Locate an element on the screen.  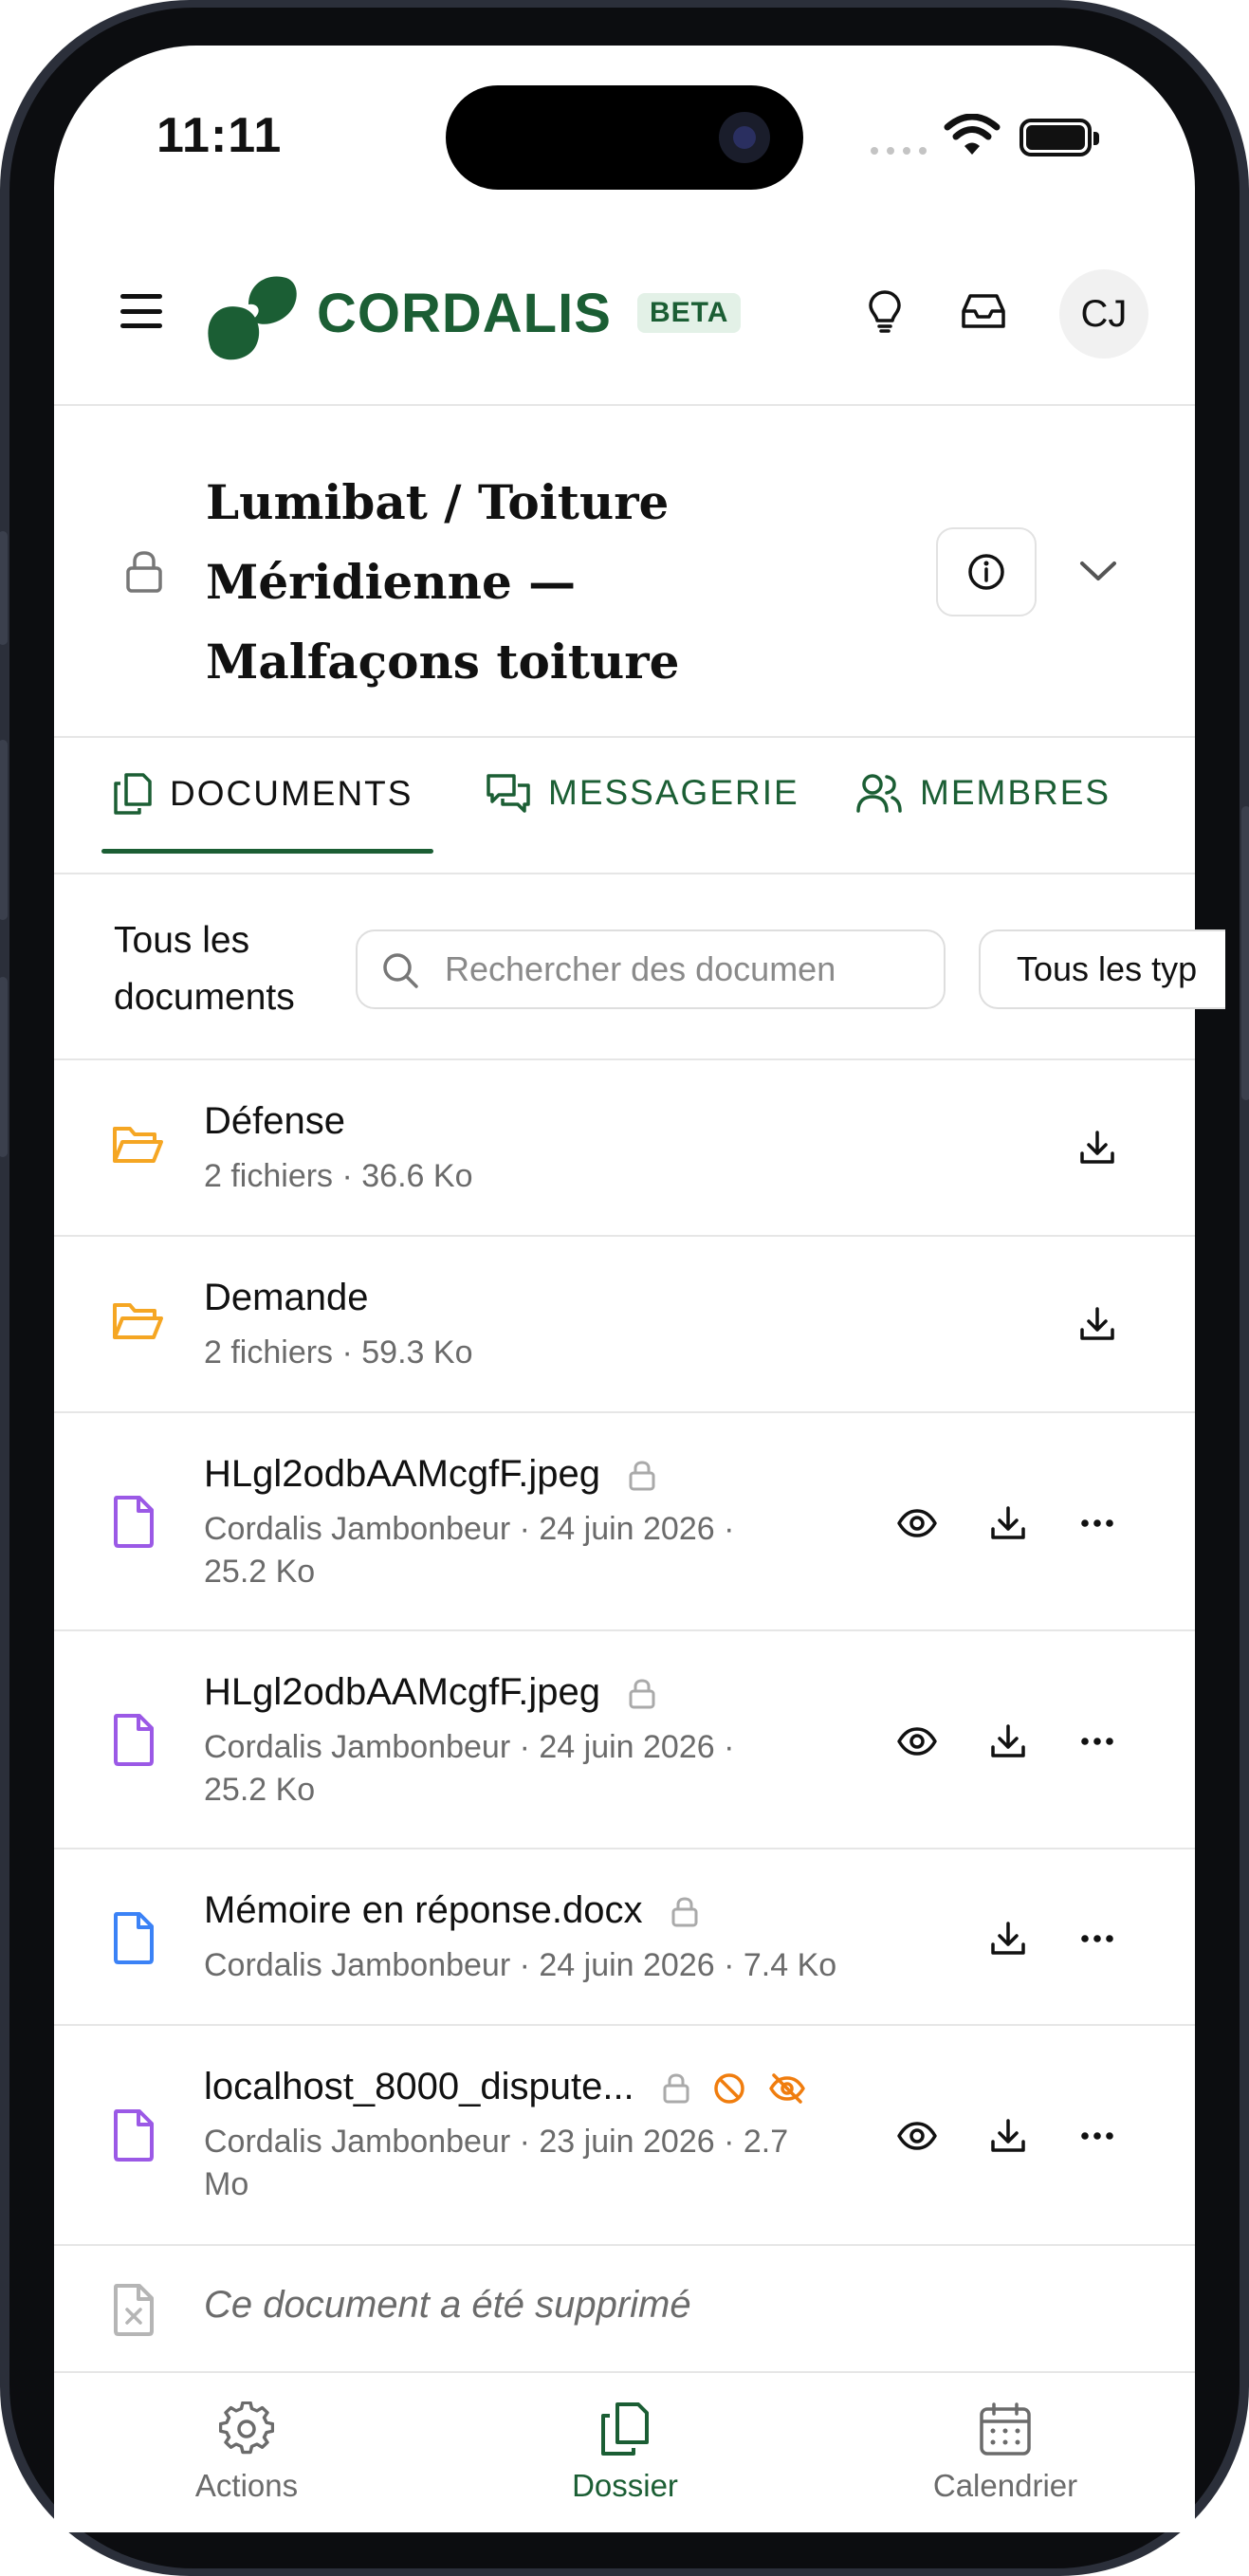
info-button is located at coordinates (986, 571).